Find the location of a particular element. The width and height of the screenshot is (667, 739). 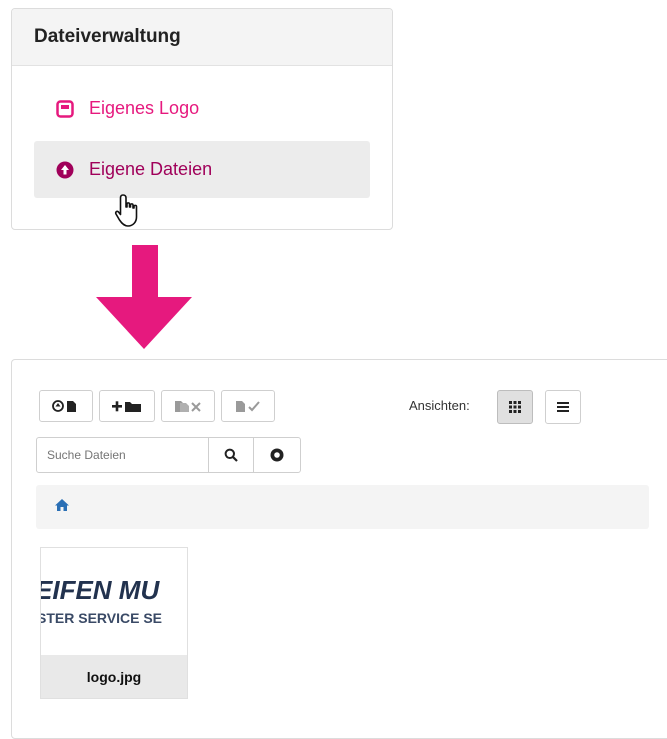

search-button is located at coordinates (231, 455).